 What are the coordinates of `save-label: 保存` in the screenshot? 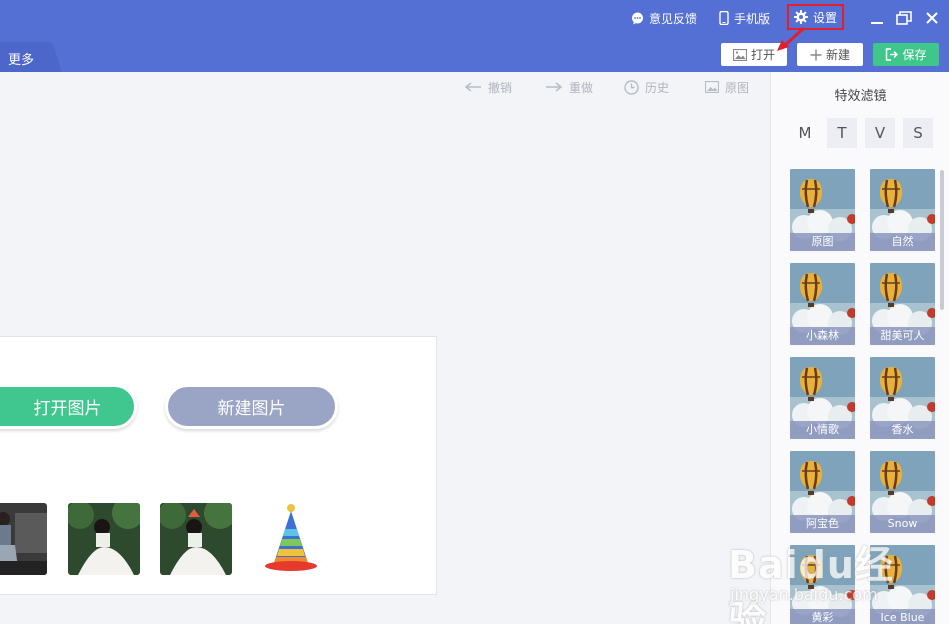 It's located at (914, 55).